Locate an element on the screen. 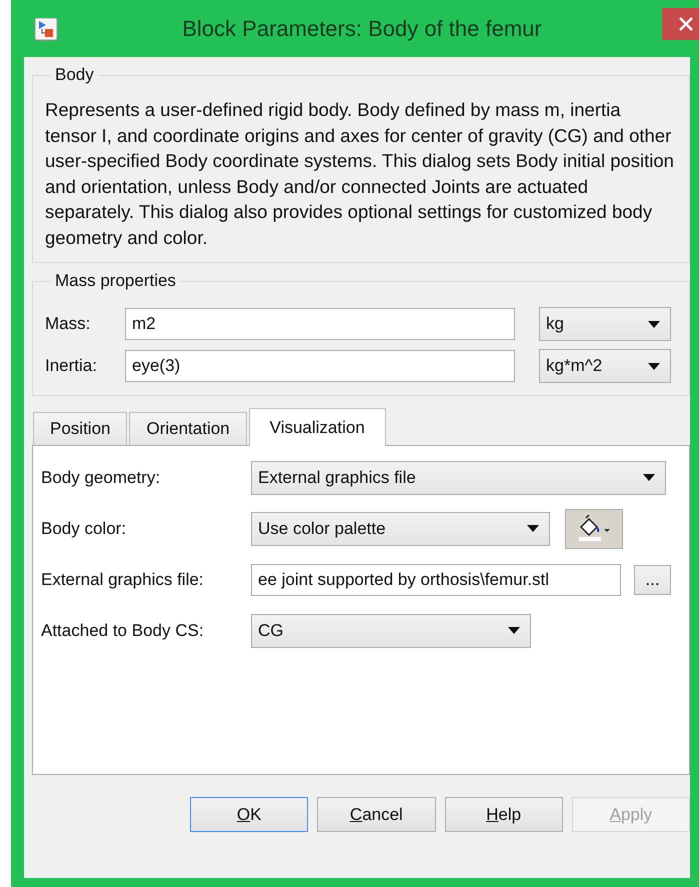 This screenshot has width=699, height=887. field-label: External graphics file: is located at coordinates (123, 580).